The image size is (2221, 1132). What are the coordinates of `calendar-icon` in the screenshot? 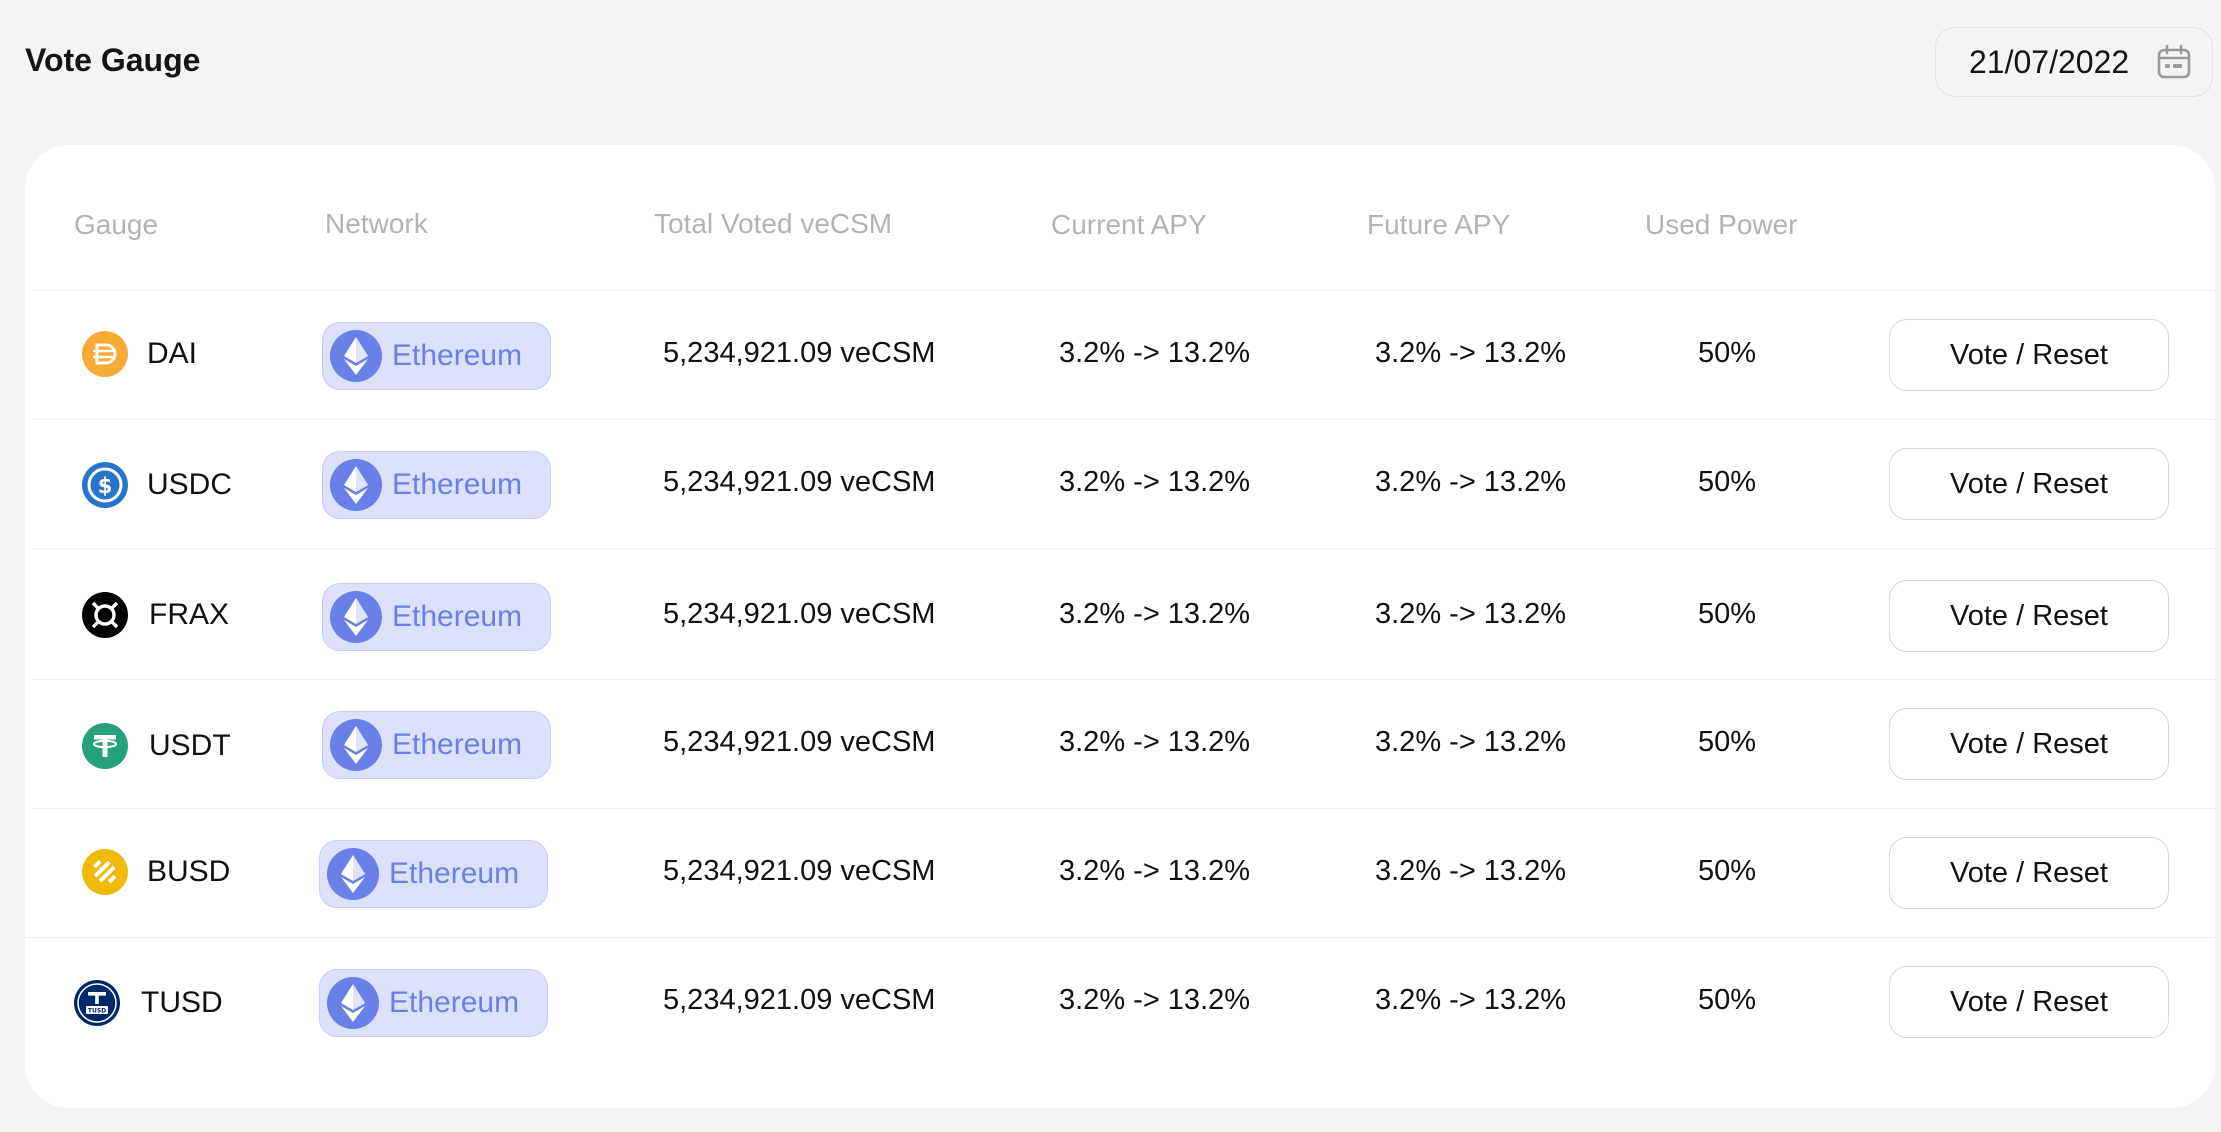 It's located at (2174, 61).